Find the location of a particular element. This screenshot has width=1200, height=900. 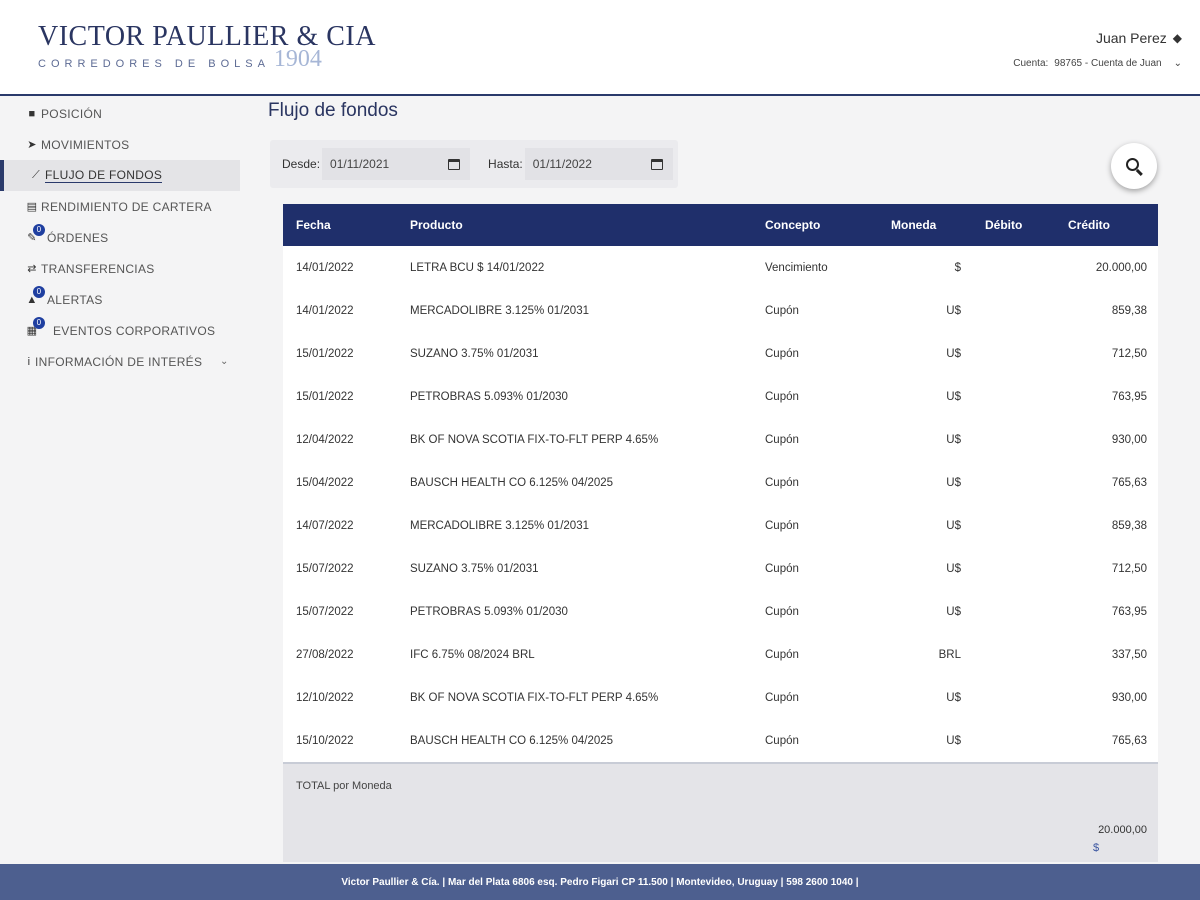

sidebar-item-posicion: ■ POSICIÓN is located at coordinates (122, 113).